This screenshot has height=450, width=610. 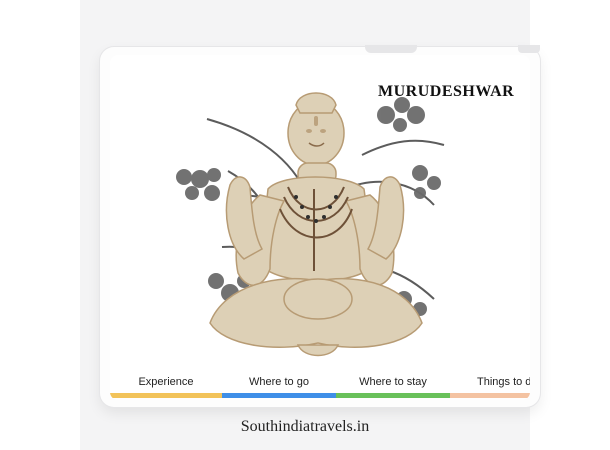 I want to click on tab-where-to-go: Where to go, so click(x=279, y=384).